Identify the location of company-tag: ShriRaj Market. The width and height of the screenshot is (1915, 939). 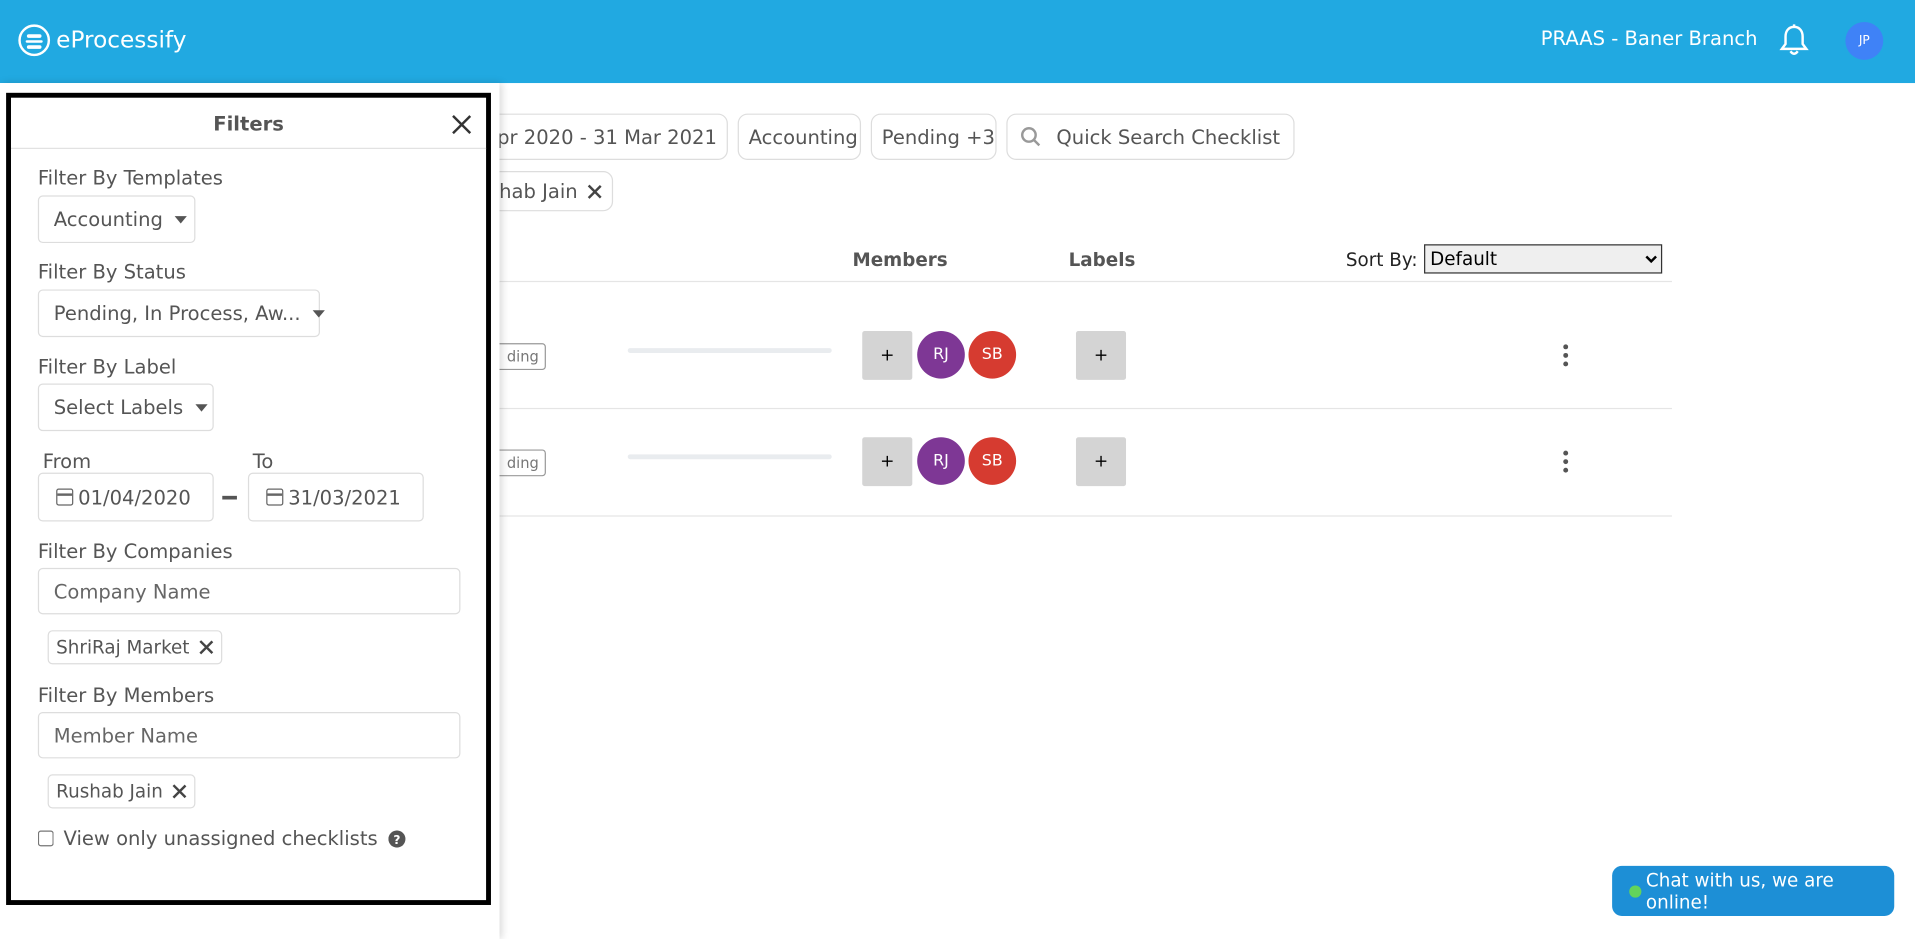
(135, 647).